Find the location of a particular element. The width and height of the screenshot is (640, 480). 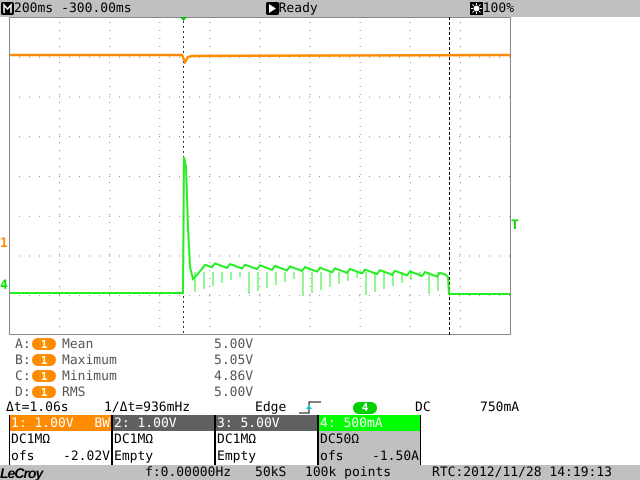

play-icon is located at coordinates (272, 8).